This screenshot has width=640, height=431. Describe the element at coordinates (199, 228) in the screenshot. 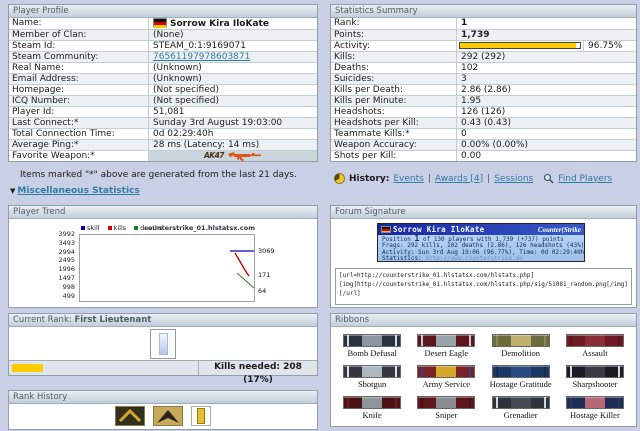

I see `chart-title: counterstrike_01.hlstatsx.com` at that location.